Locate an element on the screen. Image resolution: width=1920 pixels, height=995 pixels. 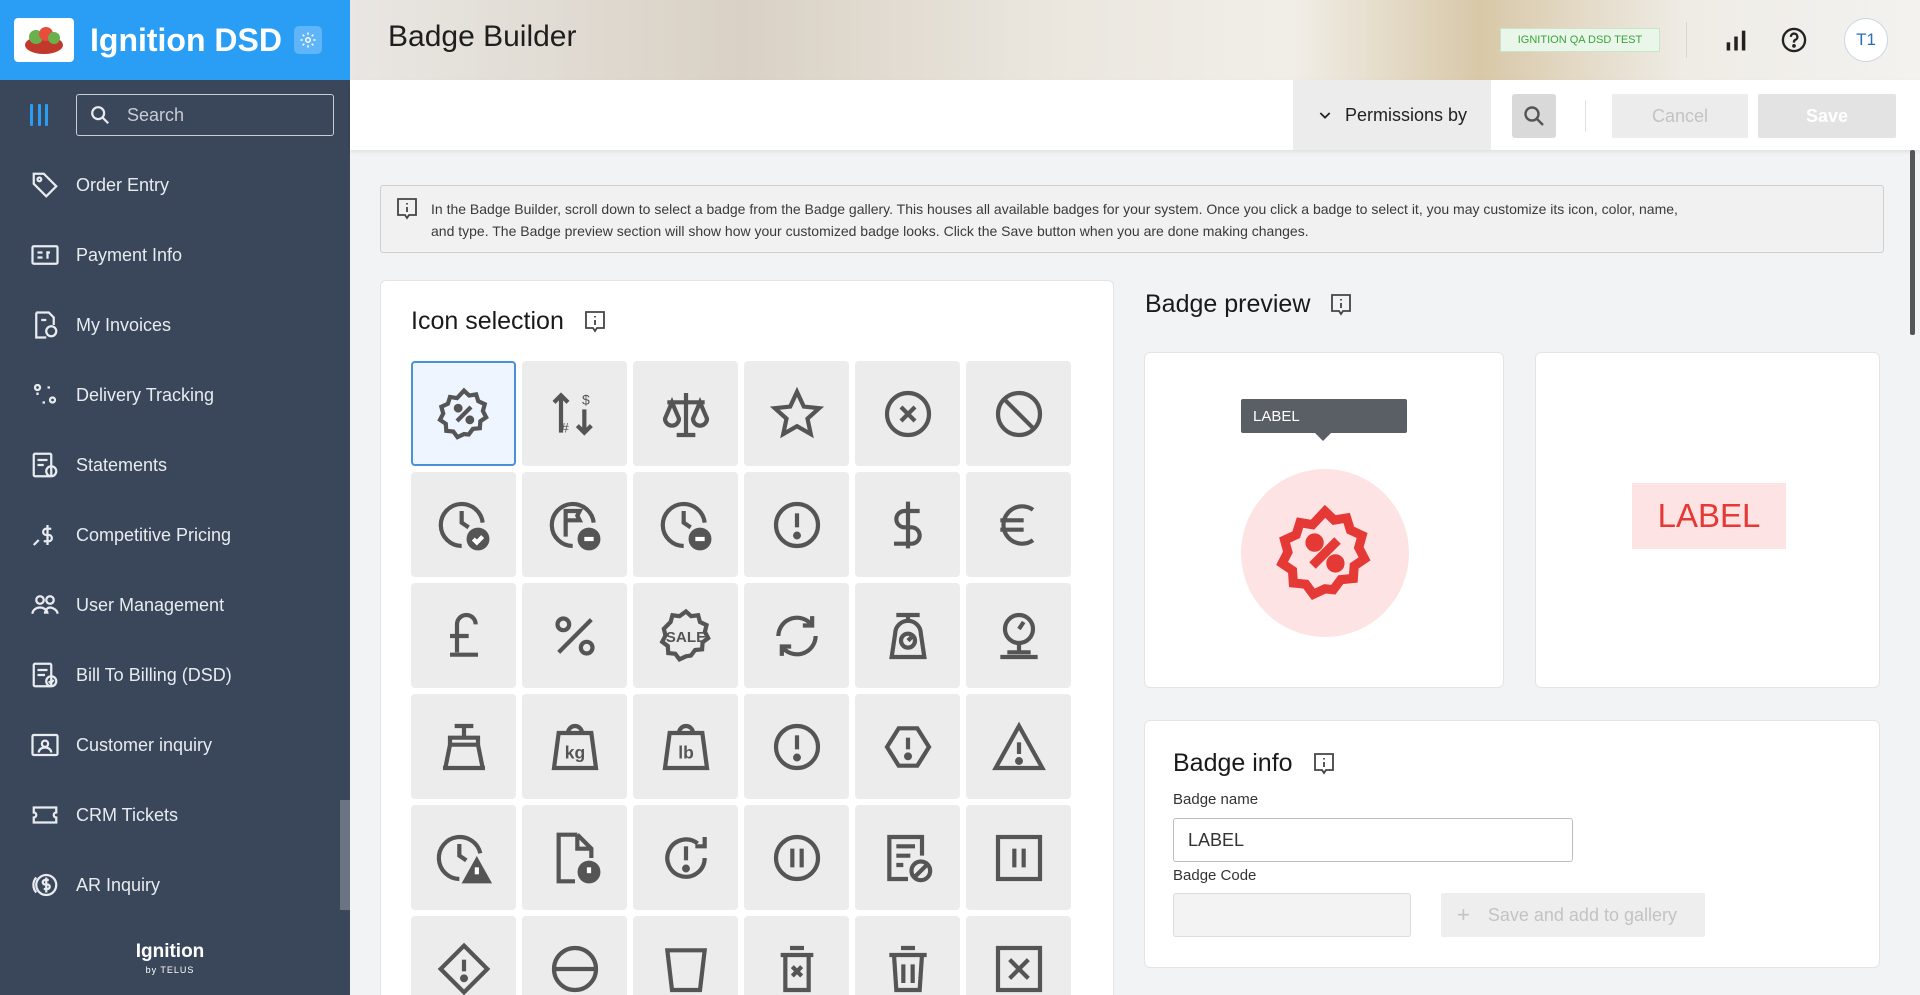
sidebar-item-crm-tickets: CRM Tickets is located at coordinates (175, 815).